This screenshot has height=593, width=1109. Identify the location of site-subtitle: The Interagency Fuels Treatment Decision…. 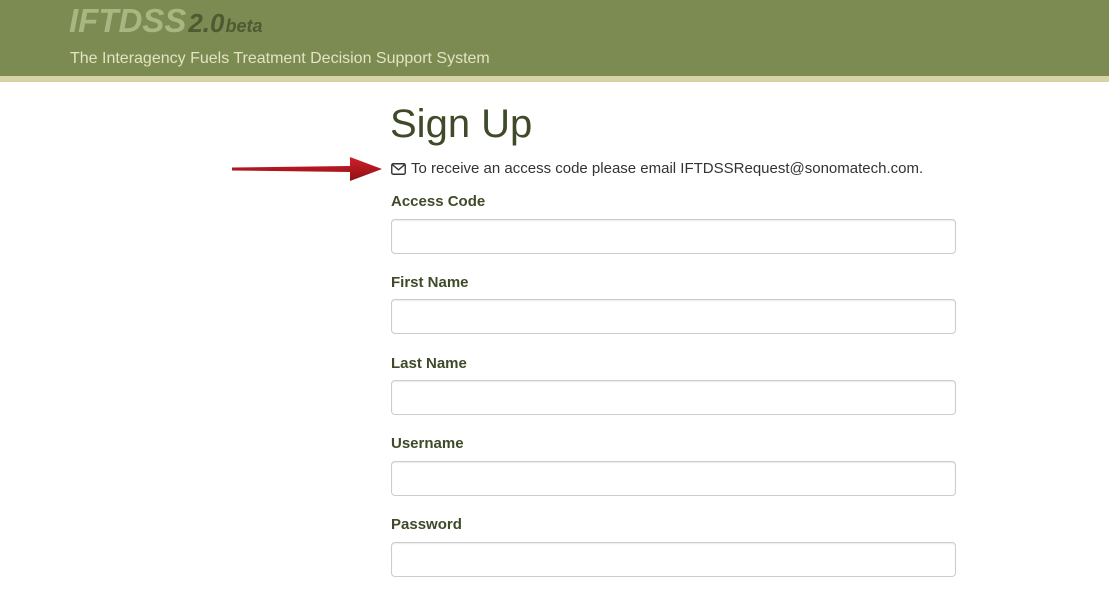
(280, 58).